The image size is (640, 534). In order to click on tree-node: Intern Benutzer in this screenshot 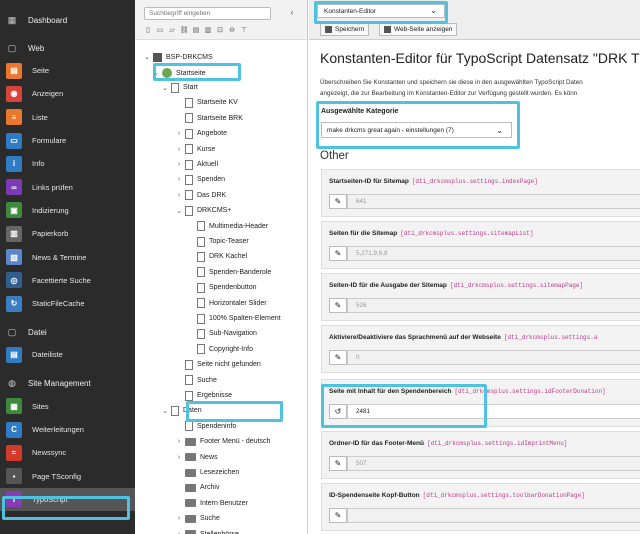, I will do `click(211, 503)`.